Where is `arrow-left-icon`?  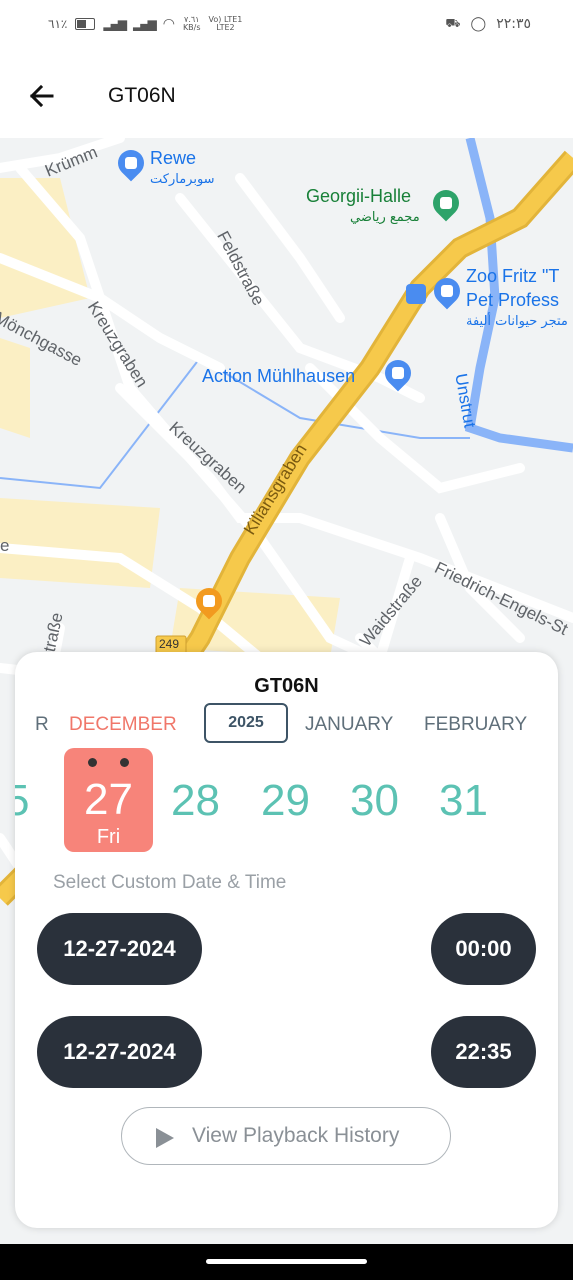 arrow-left-icon is located at coordinates (41, 96).